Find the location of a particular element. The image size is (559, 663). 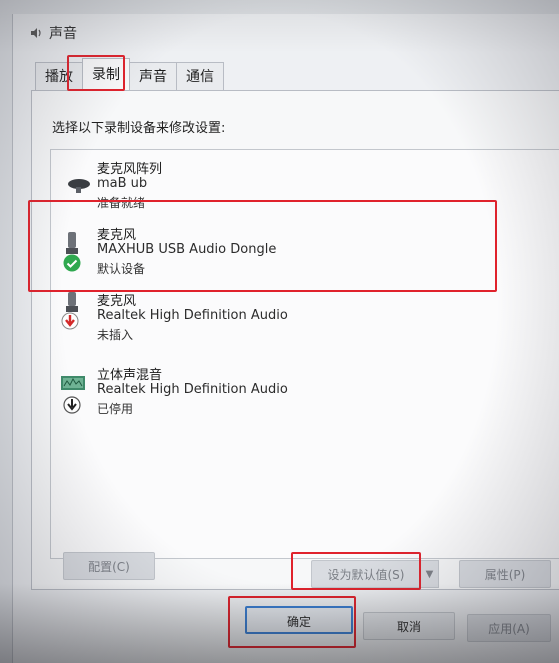

configure-button: 配置(C) is located at coordinates (109, 566).